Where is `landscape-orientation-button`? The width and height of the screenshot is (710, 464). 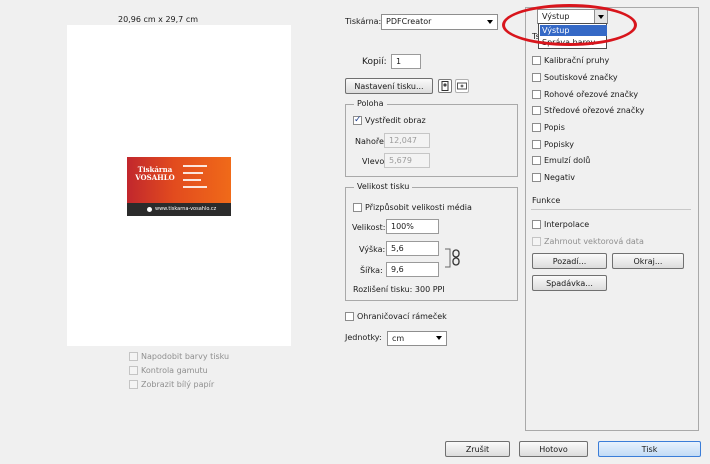 landscape-orientation-button is located at coordinates (462, 86).